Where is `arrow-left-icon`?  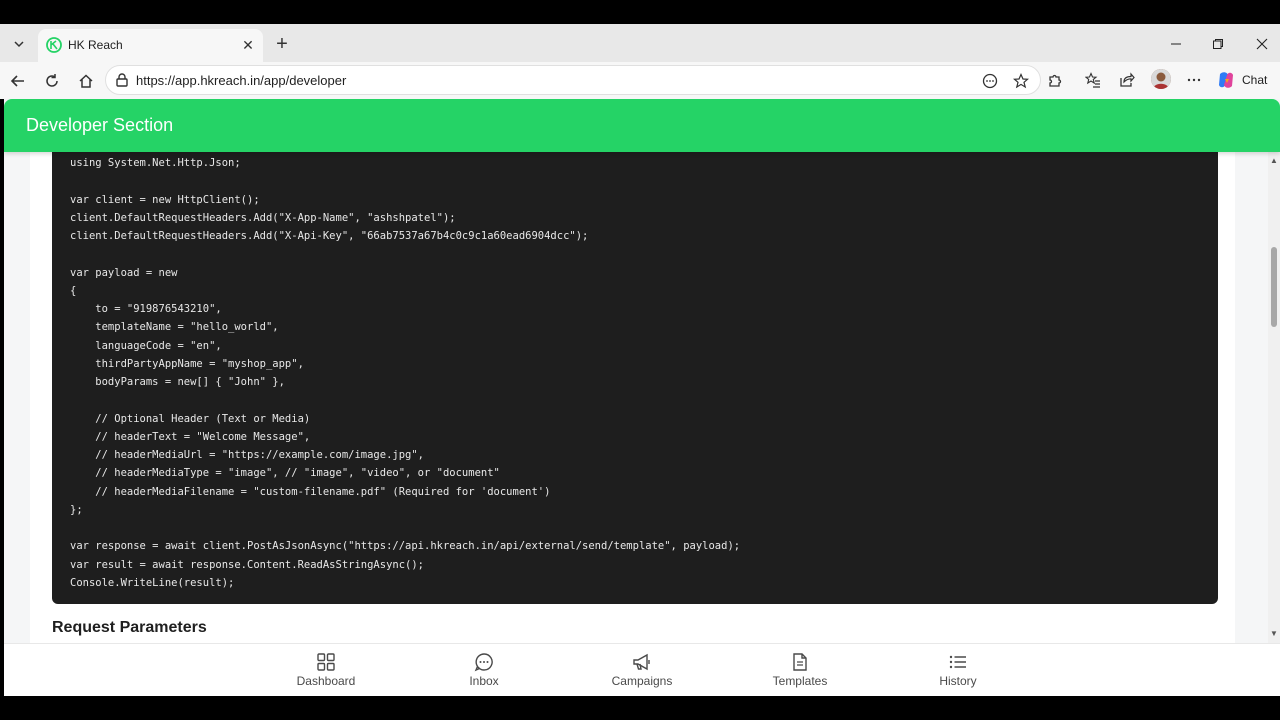
arrow-left-icon is located at coordinates (17, 81).